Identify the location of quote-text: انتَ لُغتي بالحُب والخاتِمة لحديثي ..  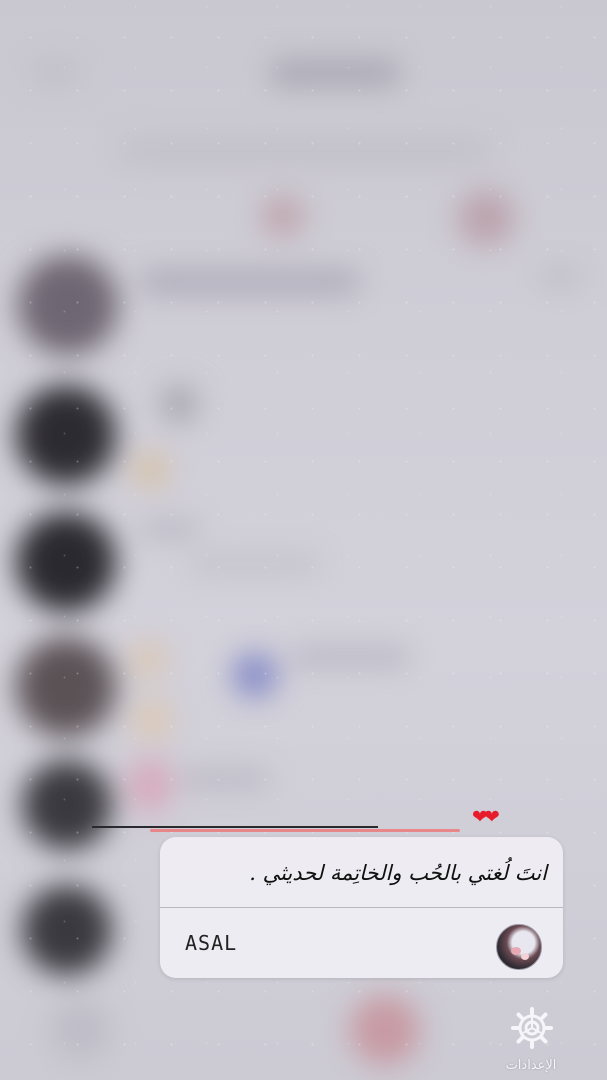
(398, 873).